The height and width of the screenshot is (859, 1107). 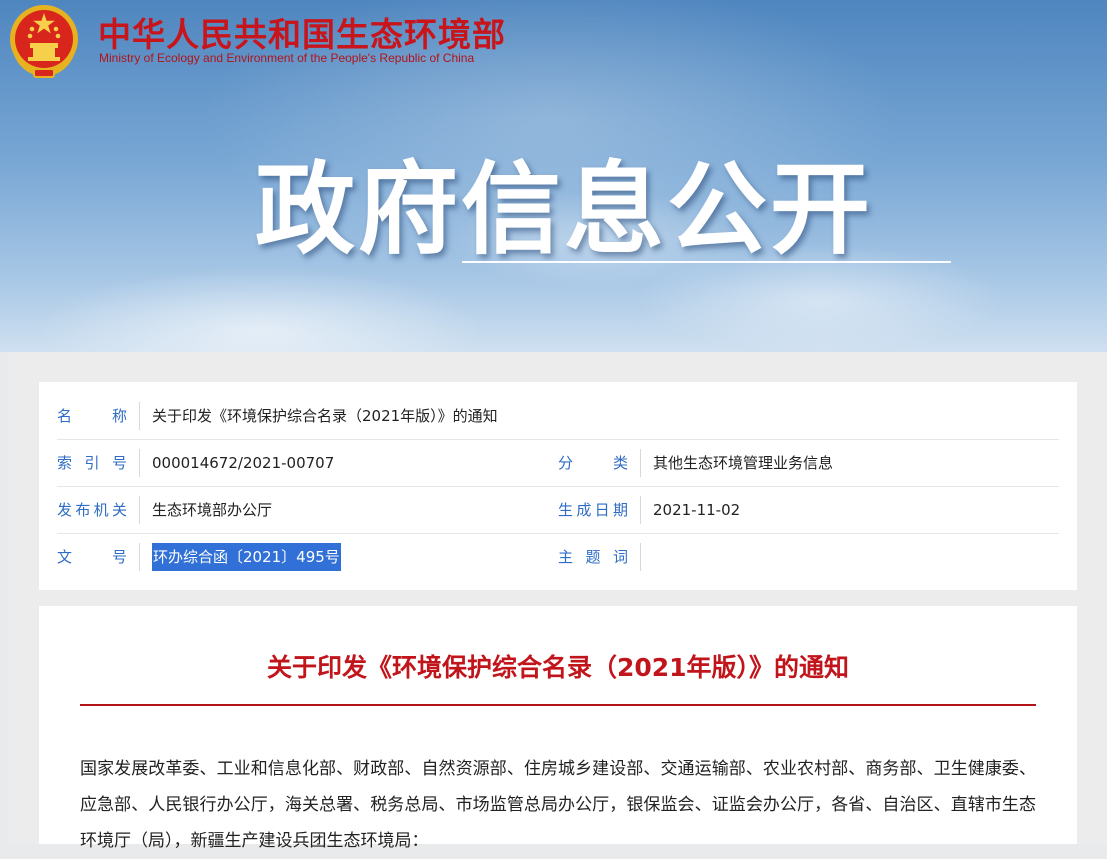 I want to click on meta-label-keywords: 主题词, so click(x=599, y=557).